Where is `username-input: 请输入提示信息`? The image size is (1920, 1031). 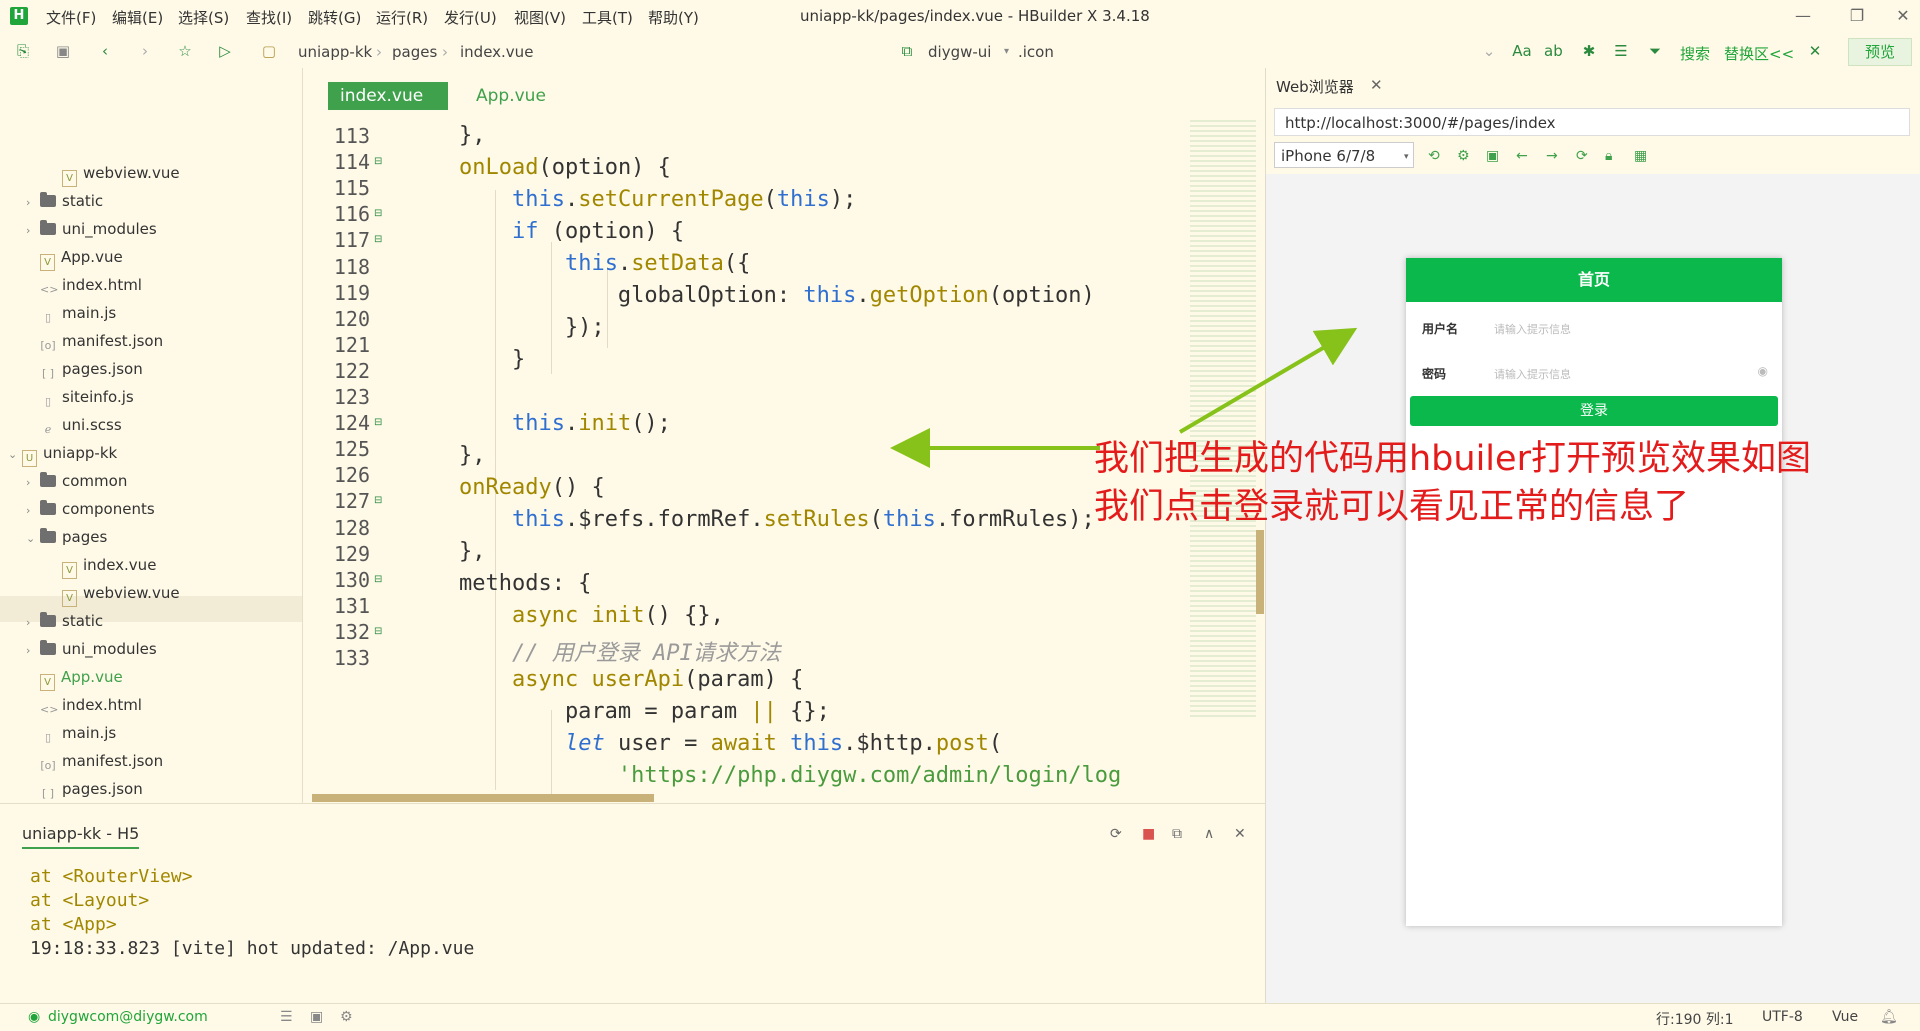
username-input: 请输入提示信息 is located at coordinates (1532, 329).